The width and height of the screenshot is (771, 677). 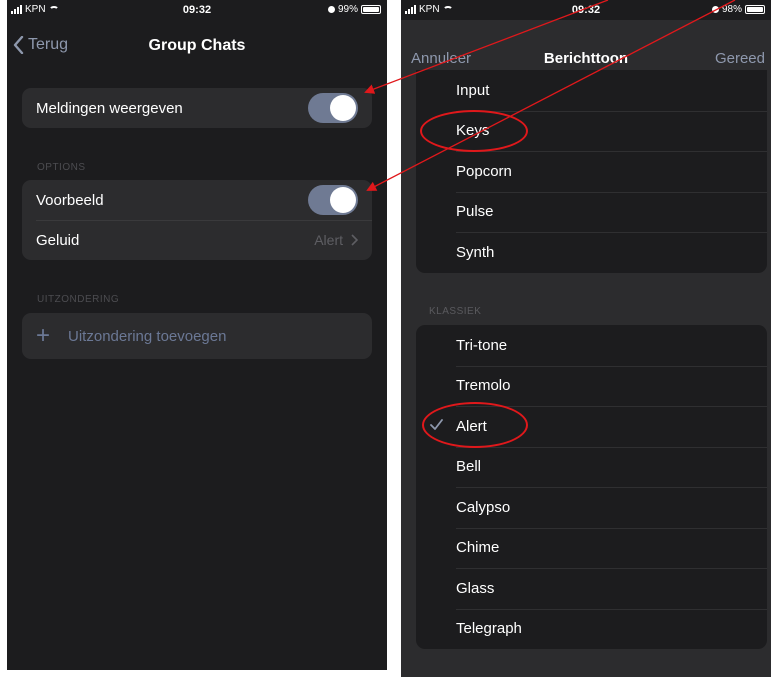 I want to click on tone-item-tri-tone: Tri-tone, so click(x=591, y=345).